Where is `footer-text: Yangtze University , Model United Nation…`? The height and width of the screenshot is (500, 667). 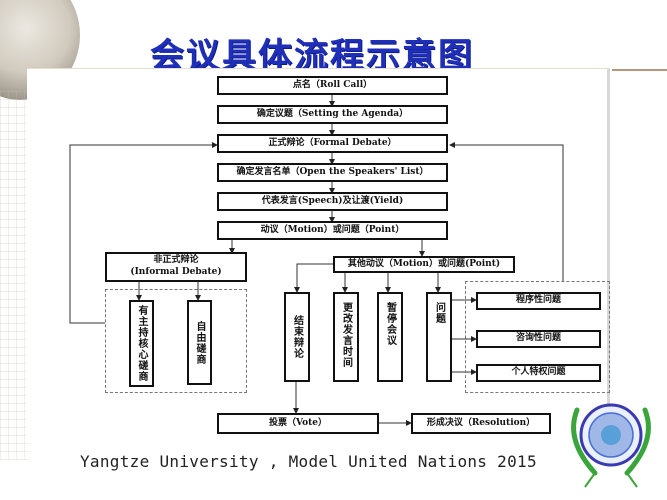 footer-text: Yangtze University , Model United Nation… is located at coordinates (308, 461).